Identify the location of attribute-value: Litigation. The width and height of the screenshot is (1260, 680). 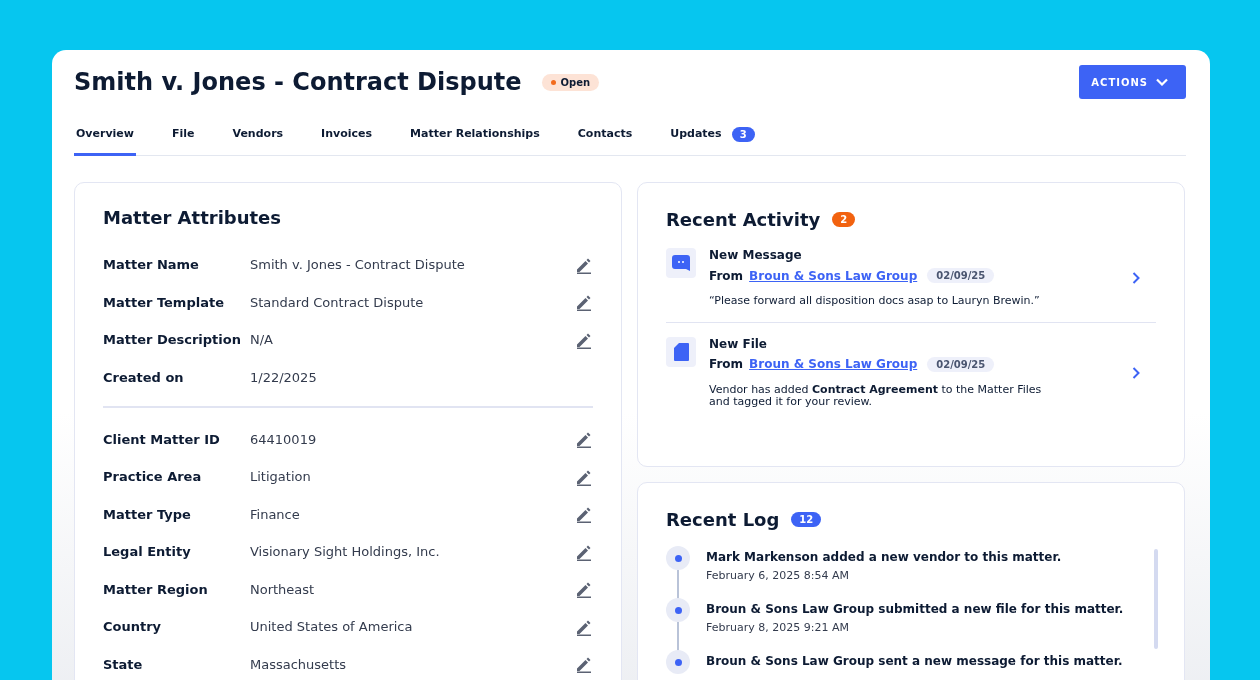
(281, 477).